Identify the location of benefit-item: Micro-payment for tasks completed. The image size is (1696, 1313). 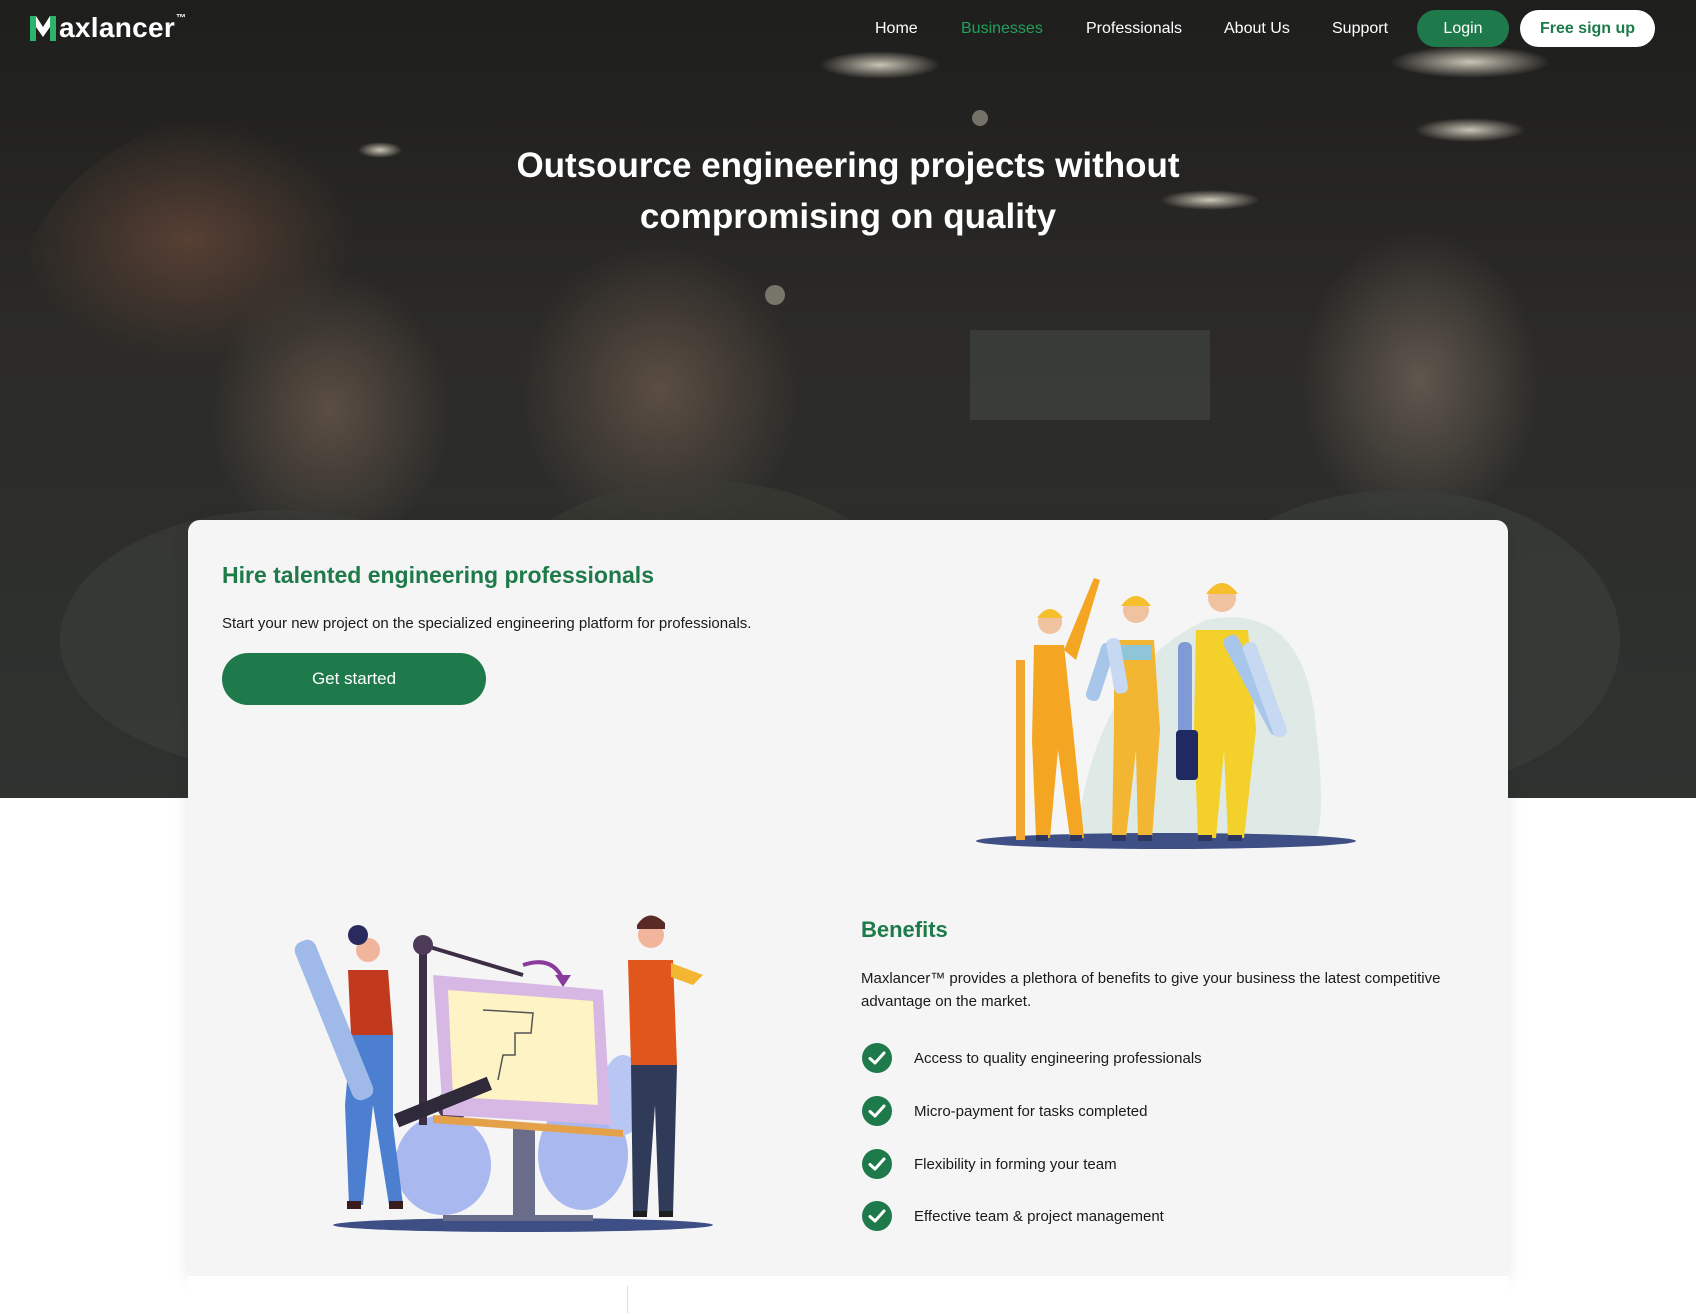
(1004, 1111).